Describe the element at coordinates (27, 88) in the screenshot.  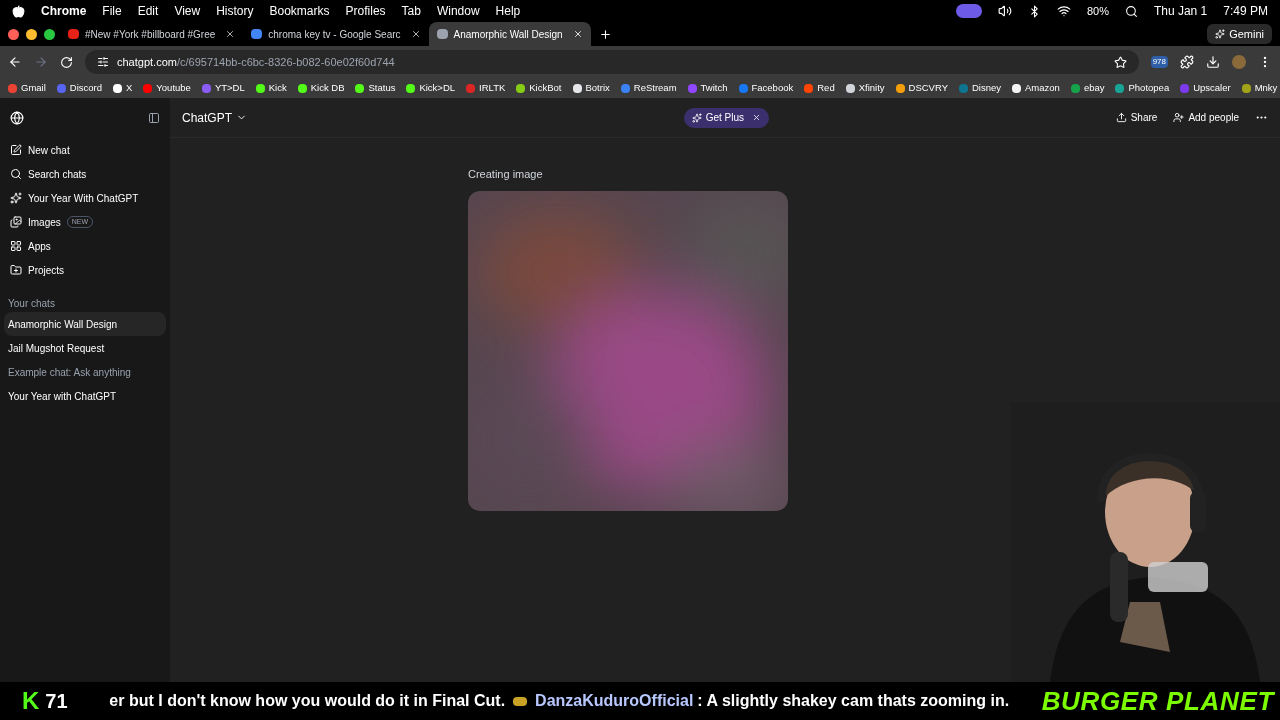
I see `bookmark-link: Gmail` at that location.